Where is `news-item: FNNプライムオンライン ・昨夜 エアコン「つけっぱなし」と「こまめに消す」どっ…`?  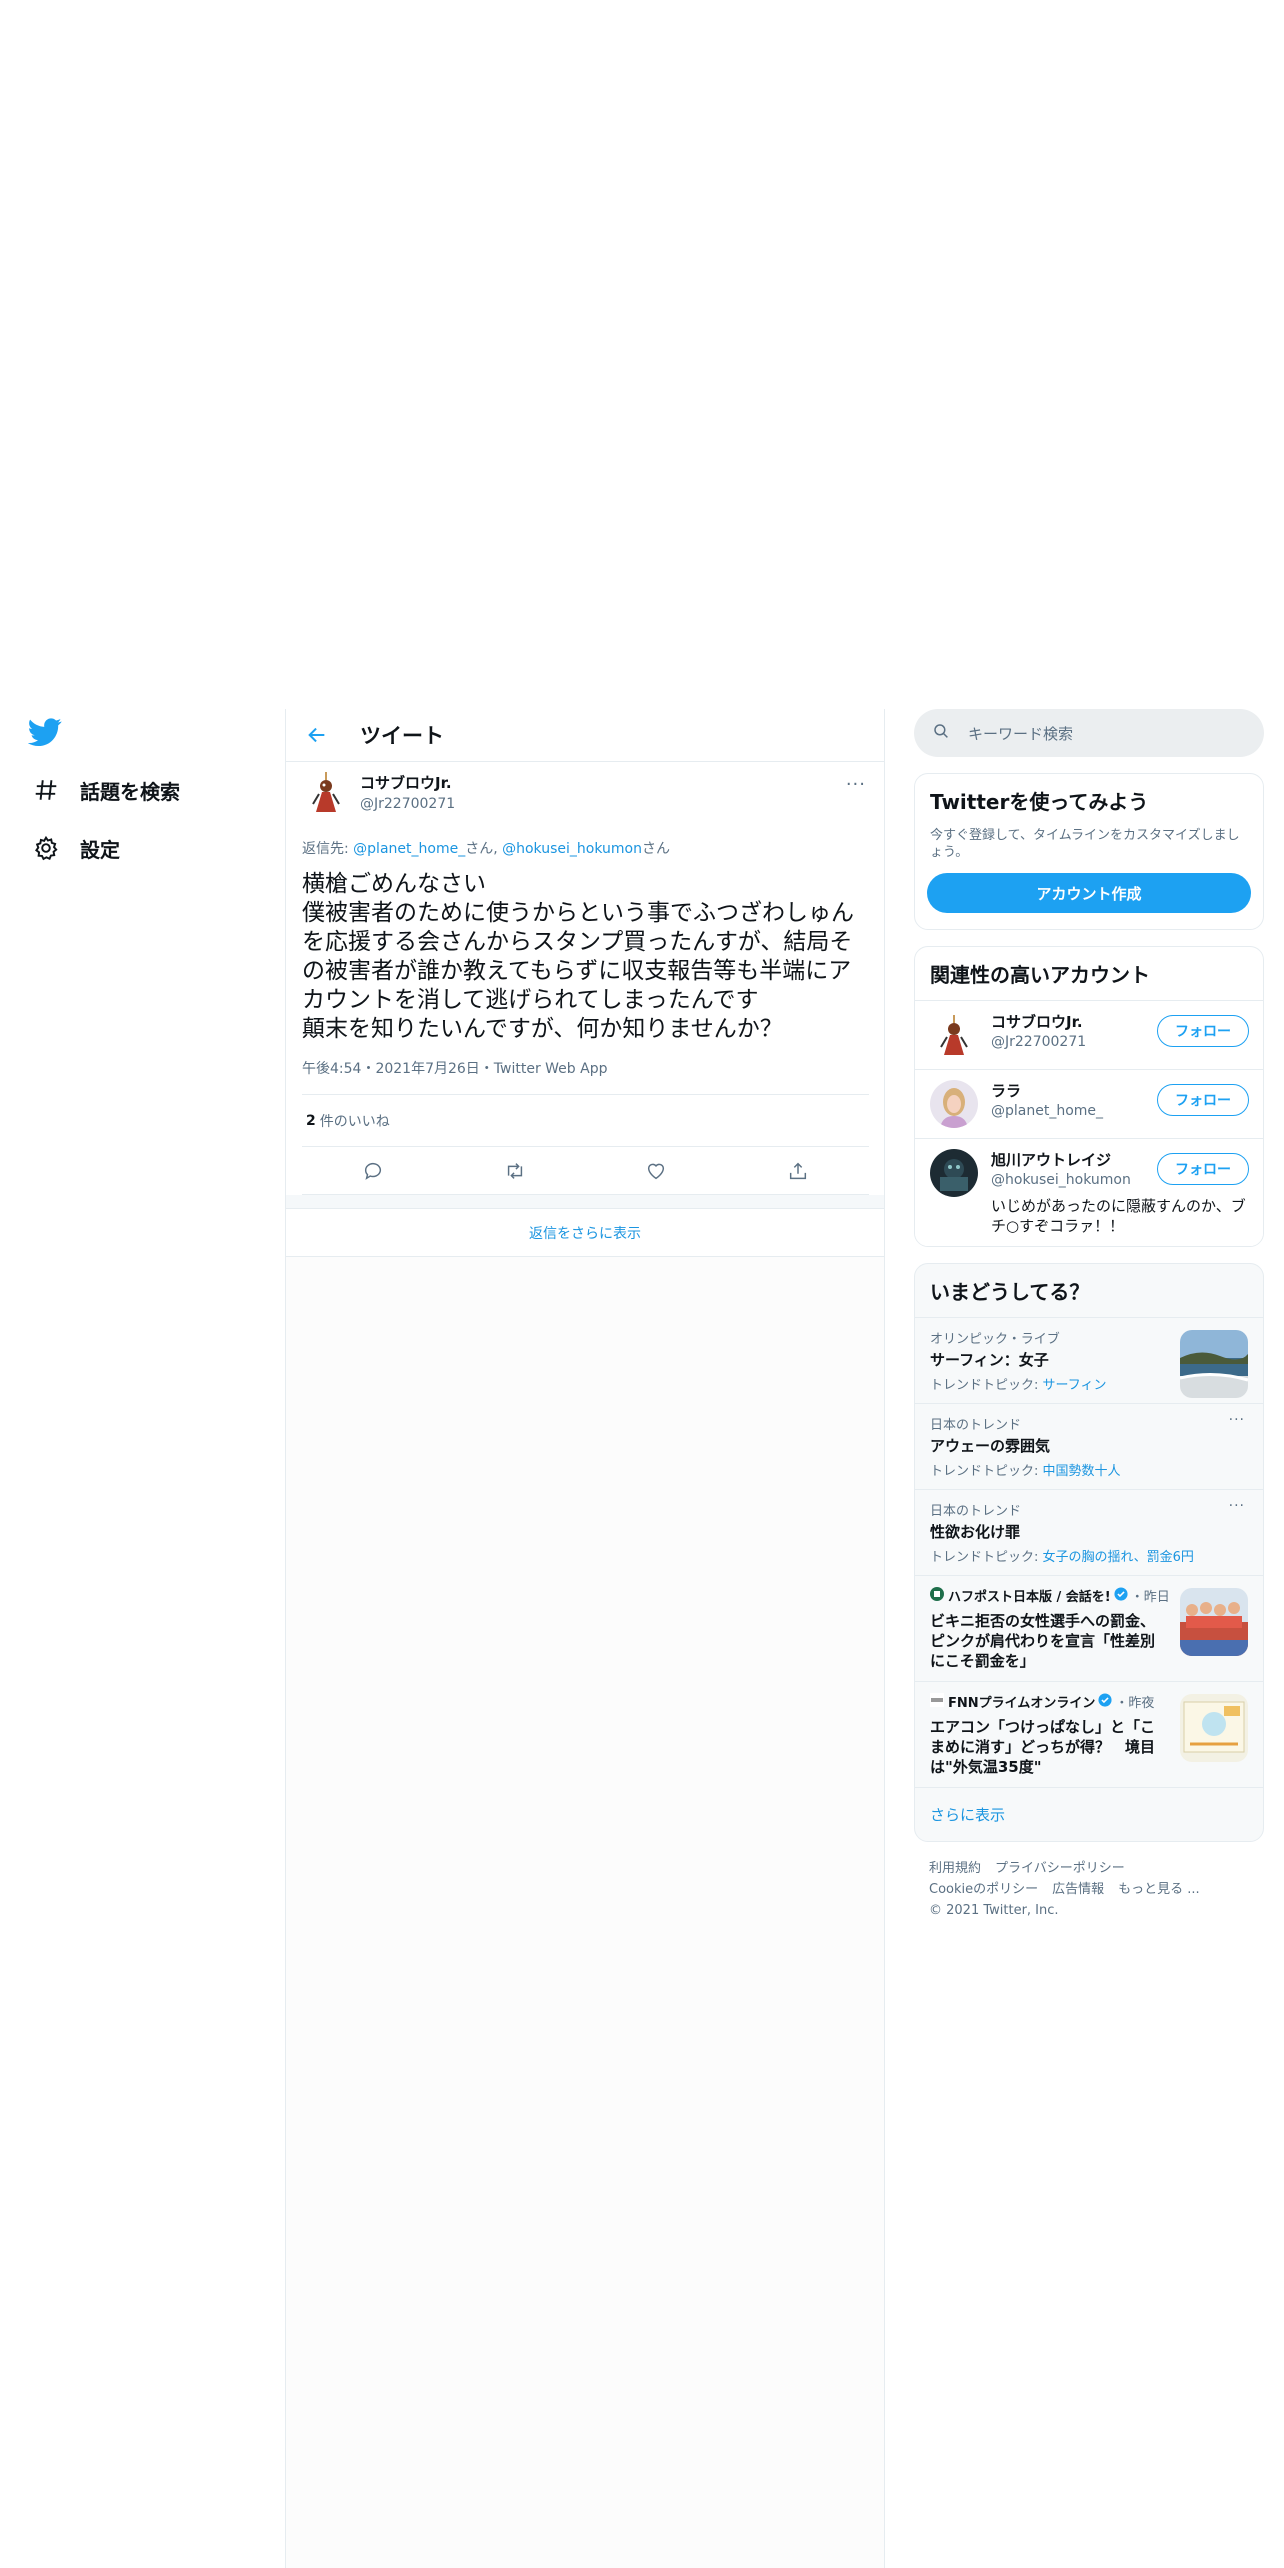
news-item: FNNプライムオンライン ・昨夜 エアコン「つけっぱなし」と「こまめに消す」どっ… is located at coordinates (1089, 1734).